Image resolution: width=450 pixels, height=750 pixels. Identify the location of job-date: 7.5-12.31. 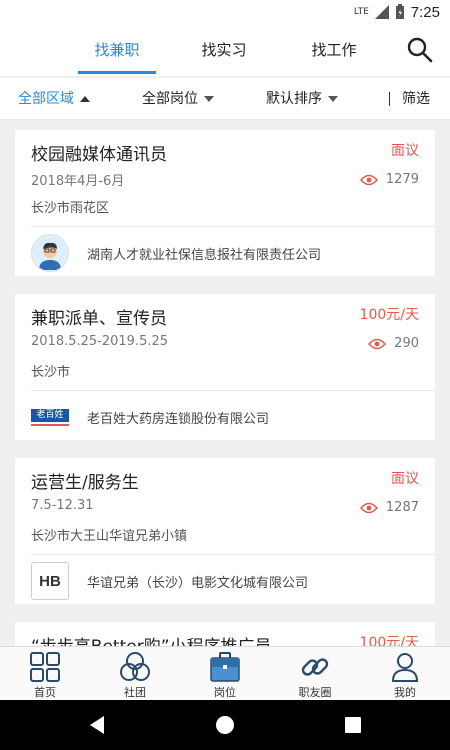
(62, 505).